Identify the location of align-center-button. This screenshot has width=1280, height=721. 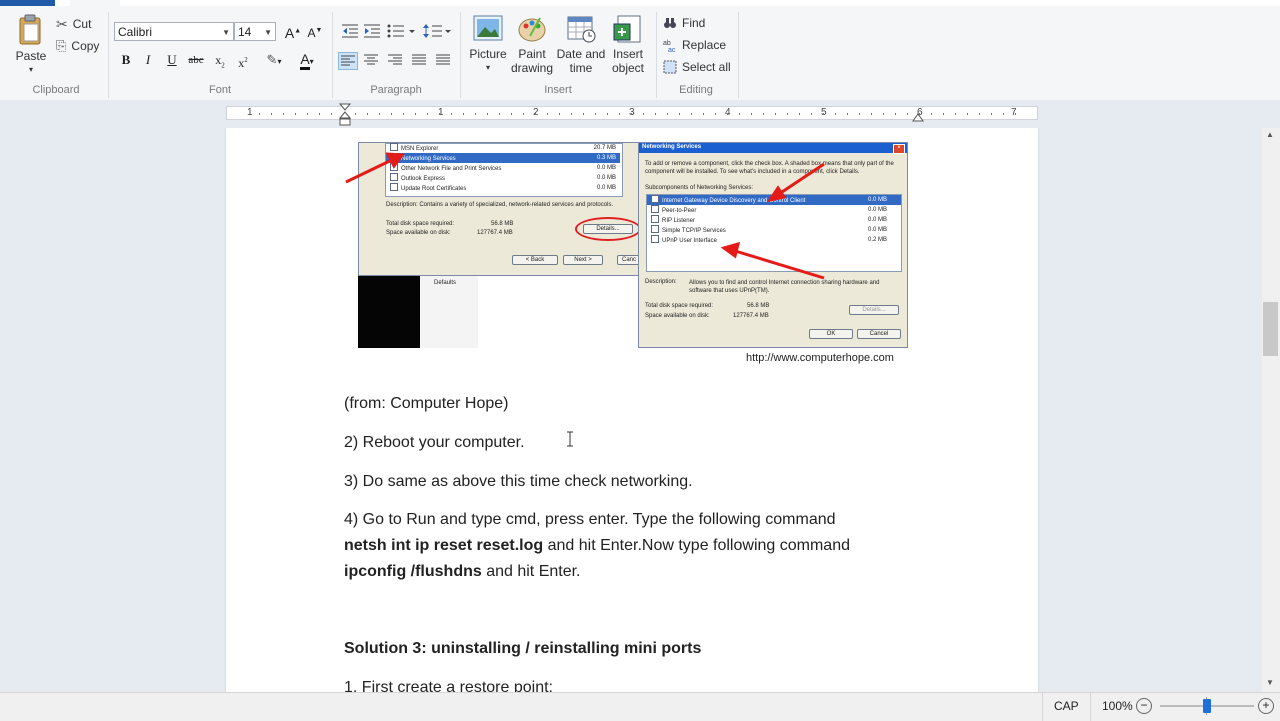
(372, 61).